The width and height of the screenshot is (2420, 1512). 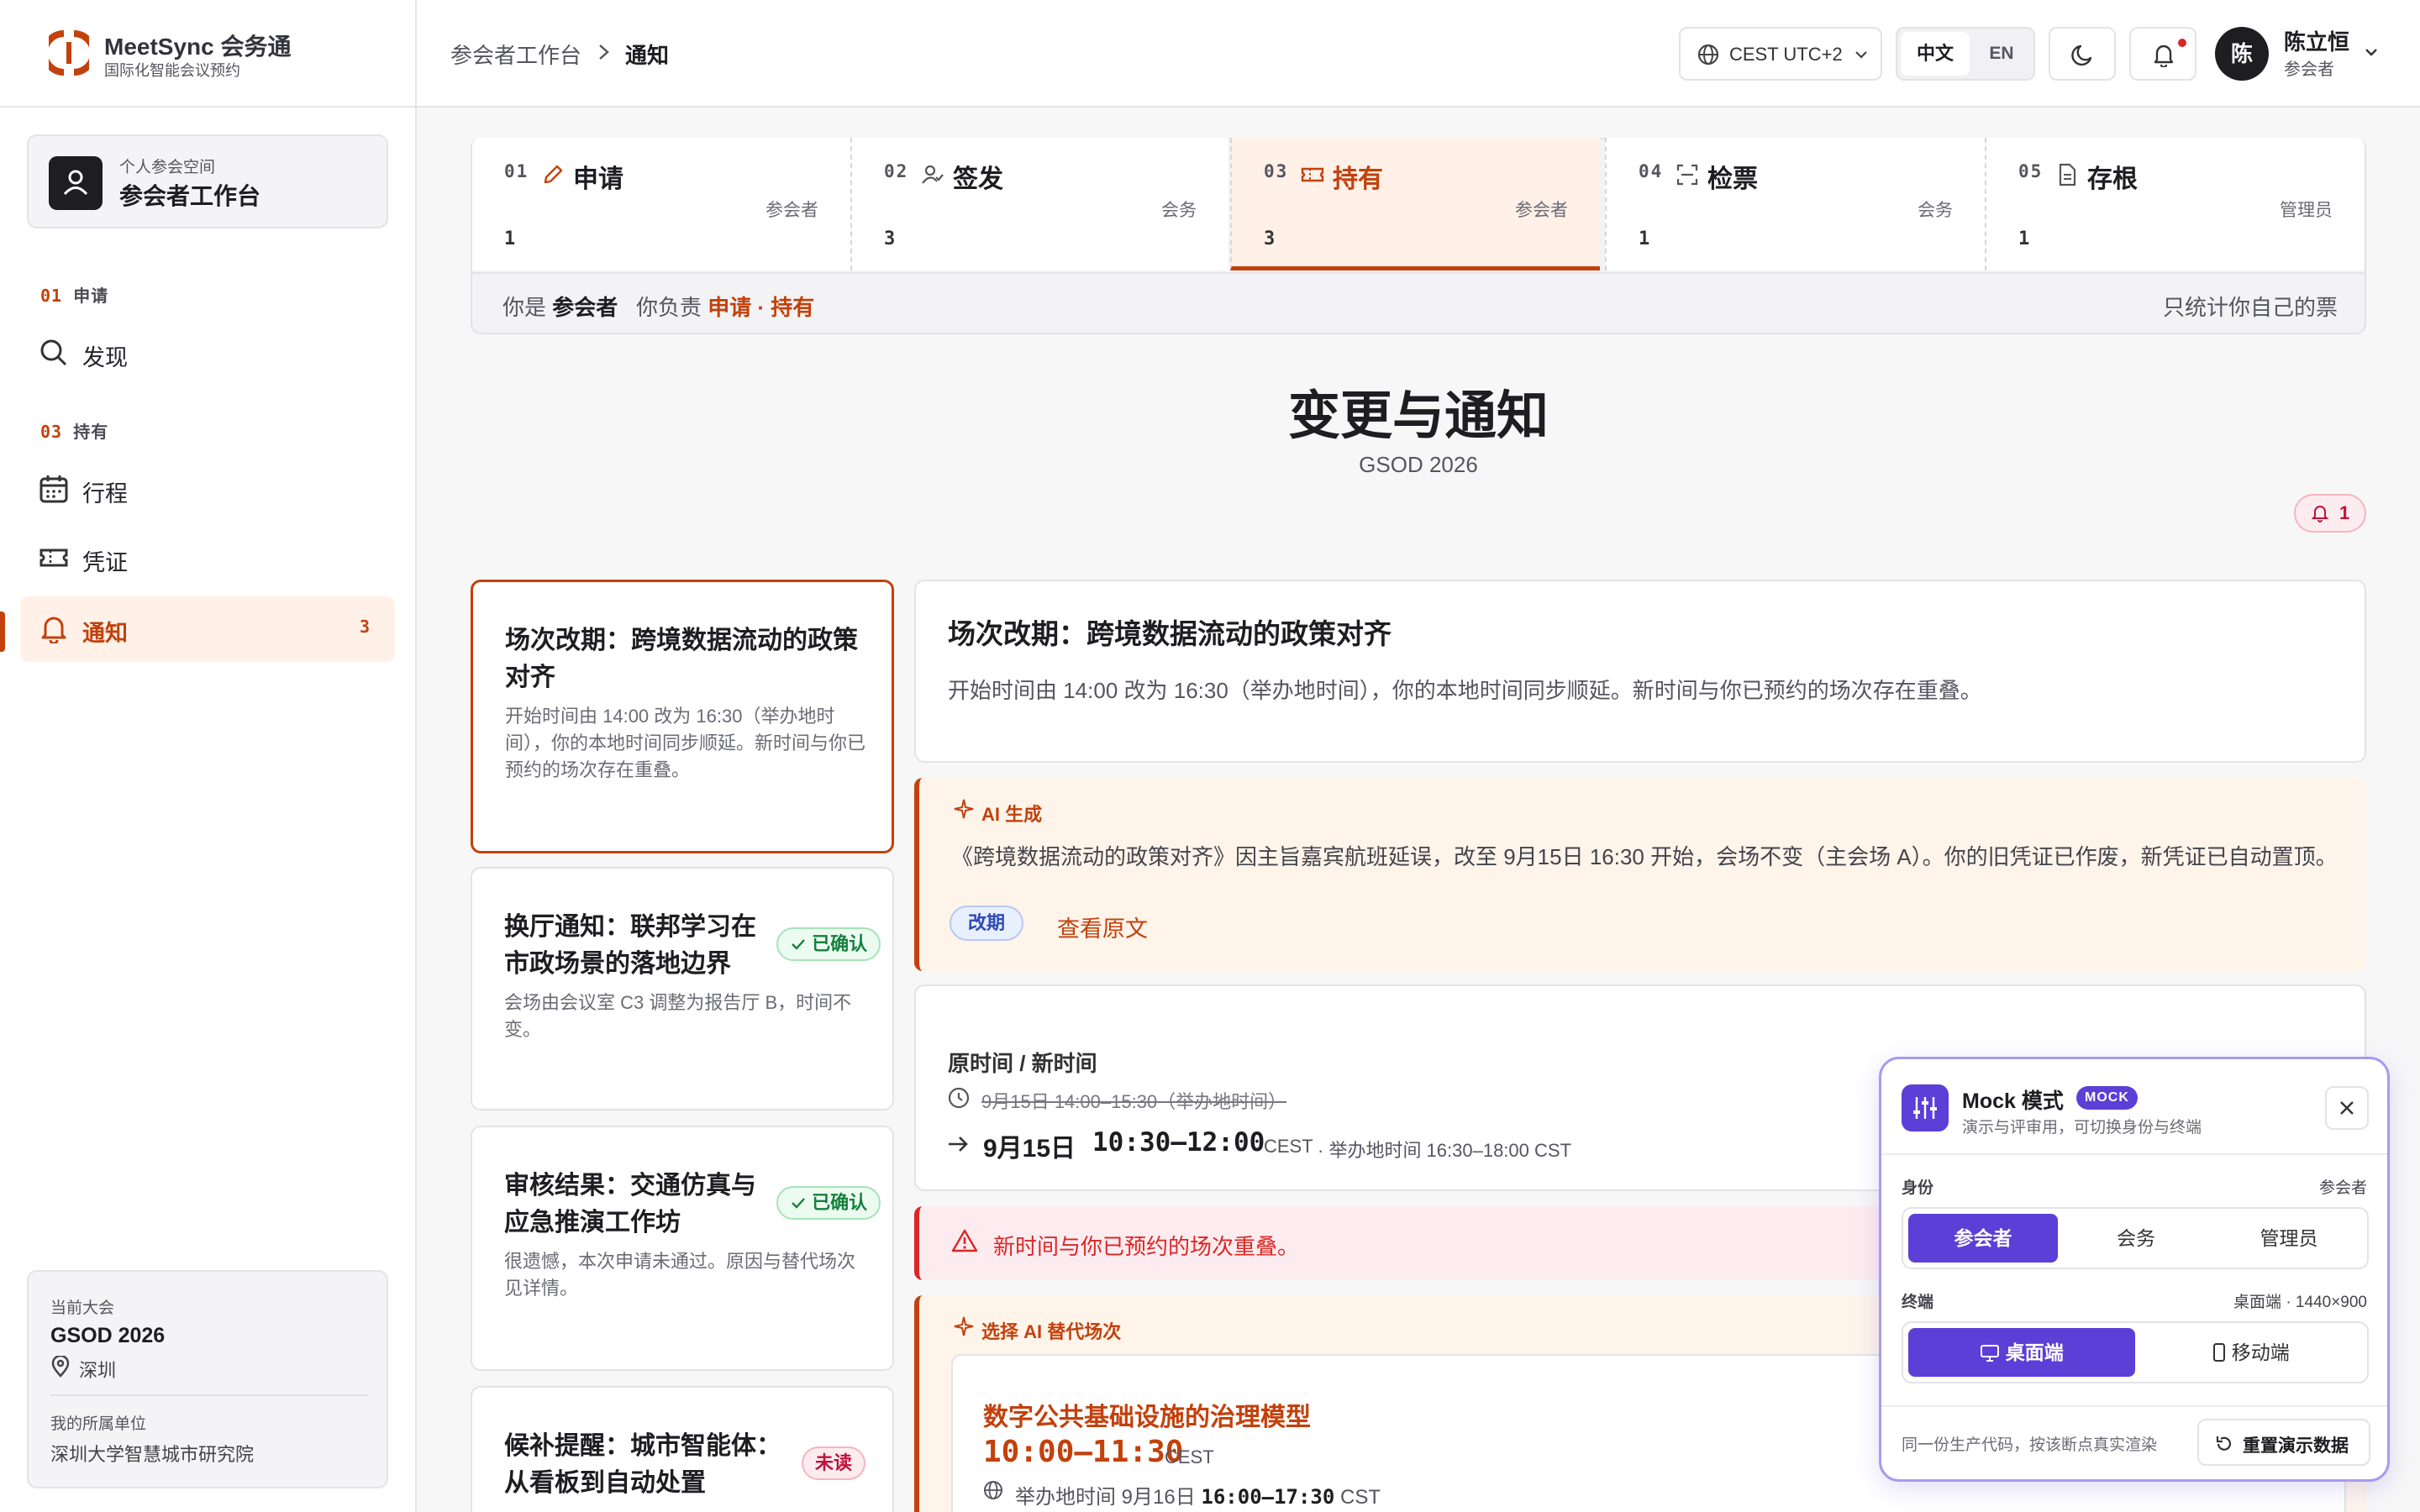 I want to click on terminal-segmented: 桌面端 移动端, so click(x=2135, y=1352).